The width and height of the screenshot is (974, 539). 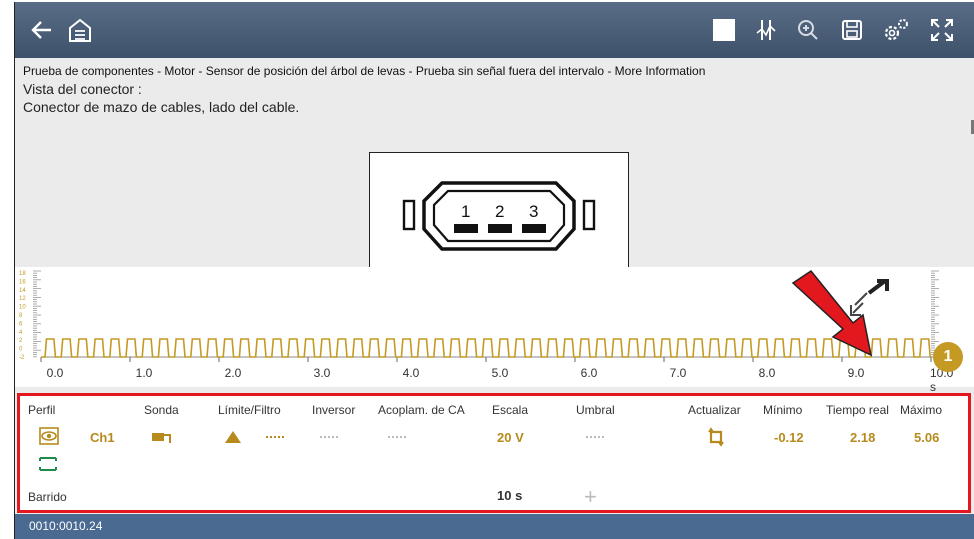 What do you see at coordinates (789, 437) in the screenshot?
I see `minimo-value: -0.12` at bounding box center [789, 437].